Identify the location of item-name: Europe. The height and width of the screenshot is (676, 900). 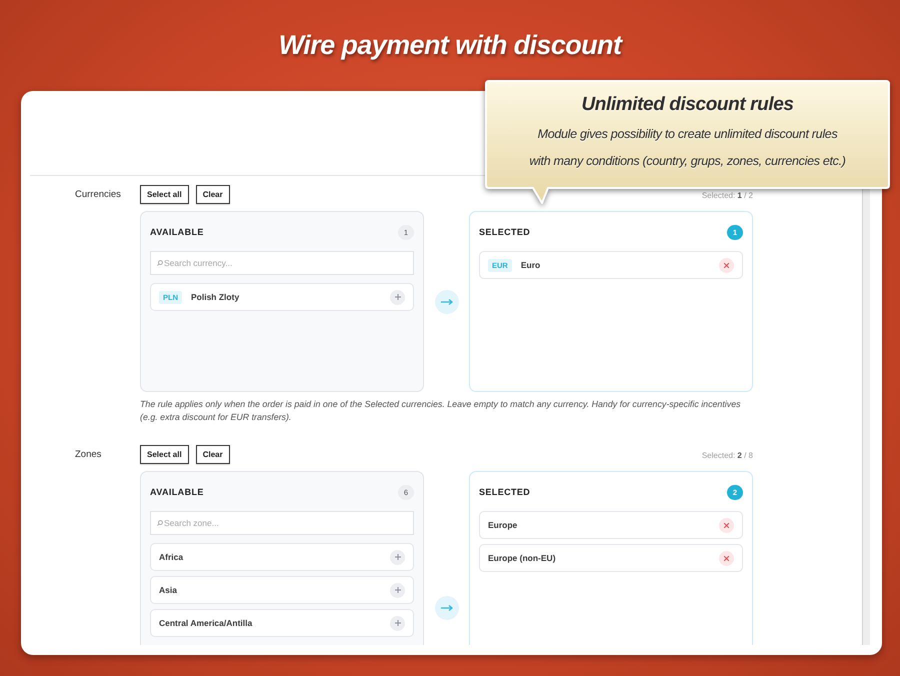
(503, 525).